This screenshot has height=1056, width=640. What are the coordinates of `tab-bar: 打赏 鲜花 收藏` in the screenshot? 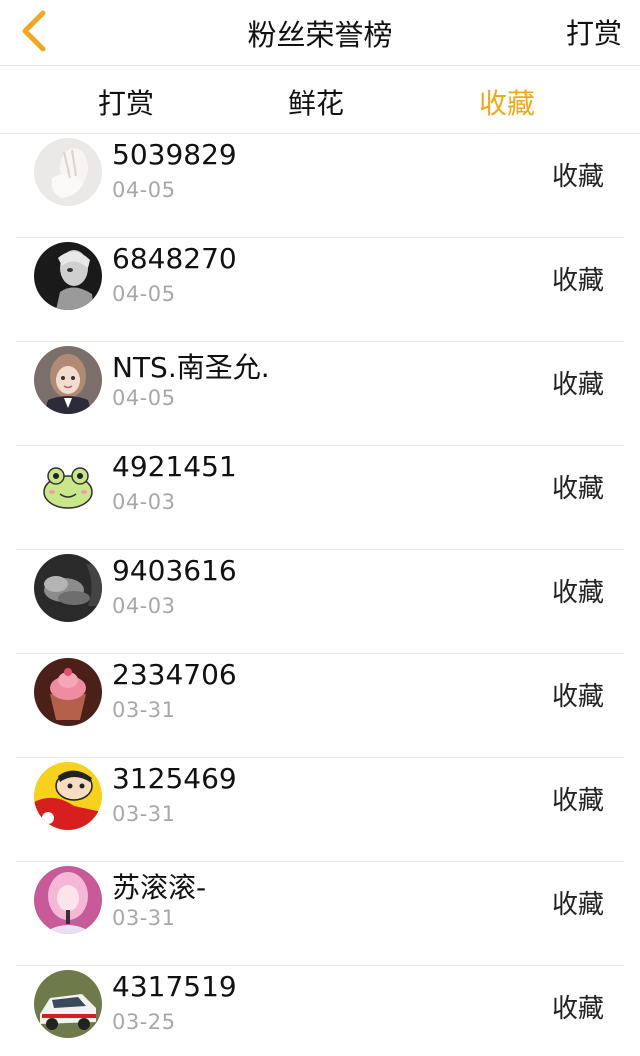 It's located at (320, 100).